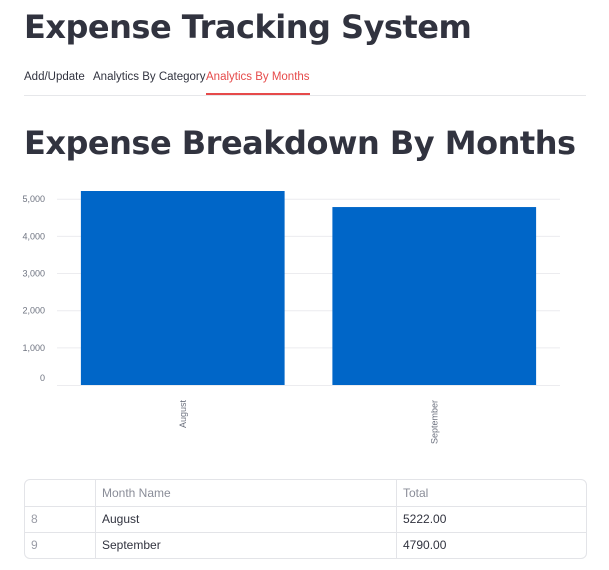 The width and height of the screenshot is (609, 570). I want to click on tab-analytics-by-months: Analytics By Months, so click(258, 79).